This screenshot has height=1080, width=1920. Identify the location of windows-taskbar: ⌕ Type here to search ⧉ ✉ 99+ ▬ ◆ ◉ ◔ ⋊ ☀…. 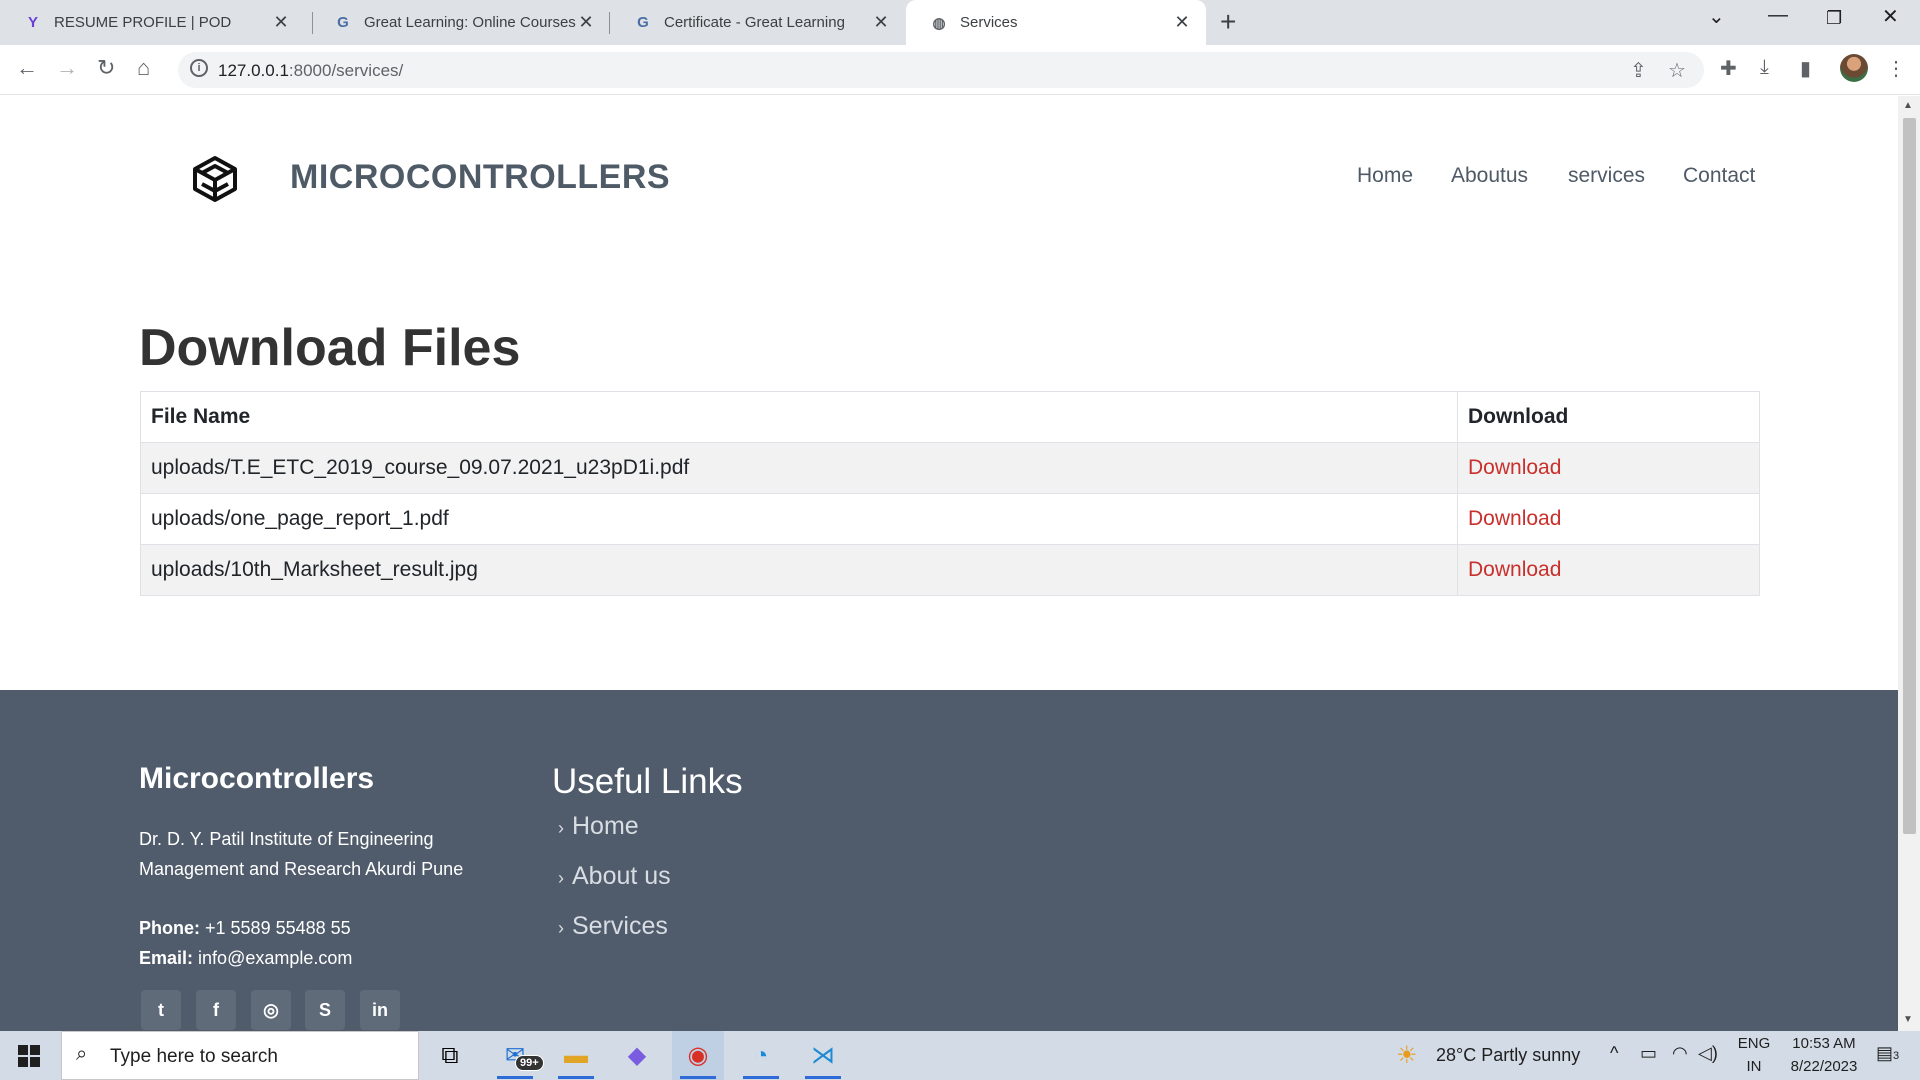
(960, 1055).